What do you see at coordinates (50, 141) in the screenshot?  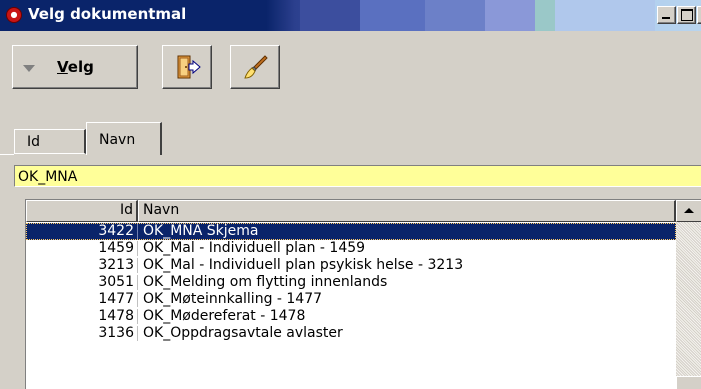 I see `tab-id: Id` at bounding box center [50, 141].